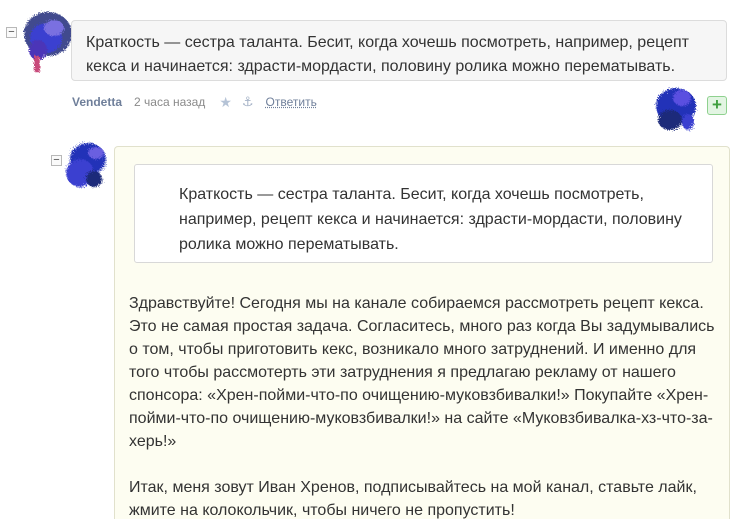 Image resolution: width=739 pixels, height=519 pixels. Describe the element at coordinates (676, 109) in the screenshot. I see `user-avatar` at that location.